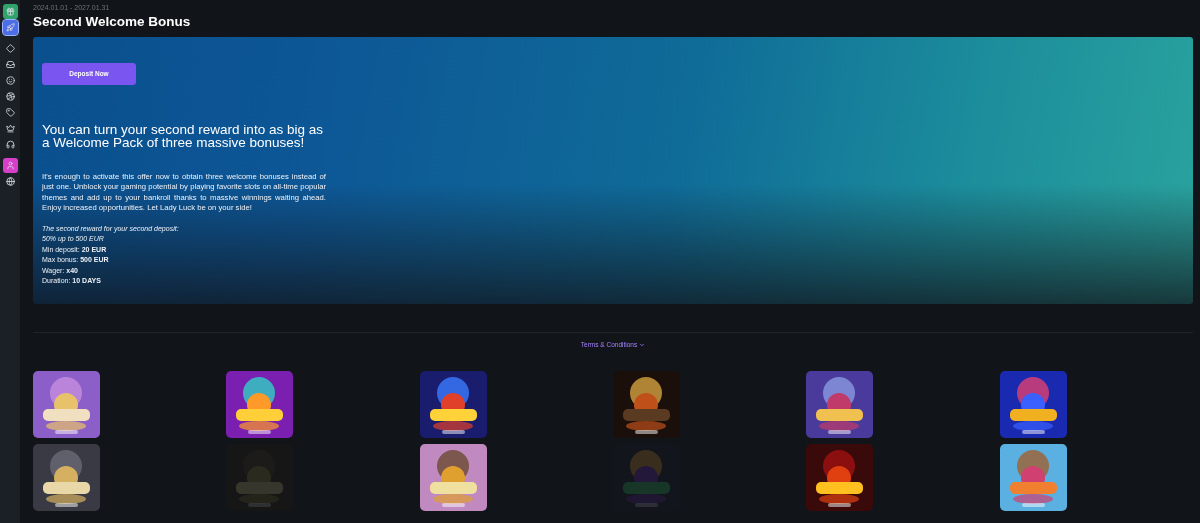 The width and height of the screenshot is (1200, 523). Describe the element at coordinates (10, 112) in the screenshot. I see `tag-icon` at that location.